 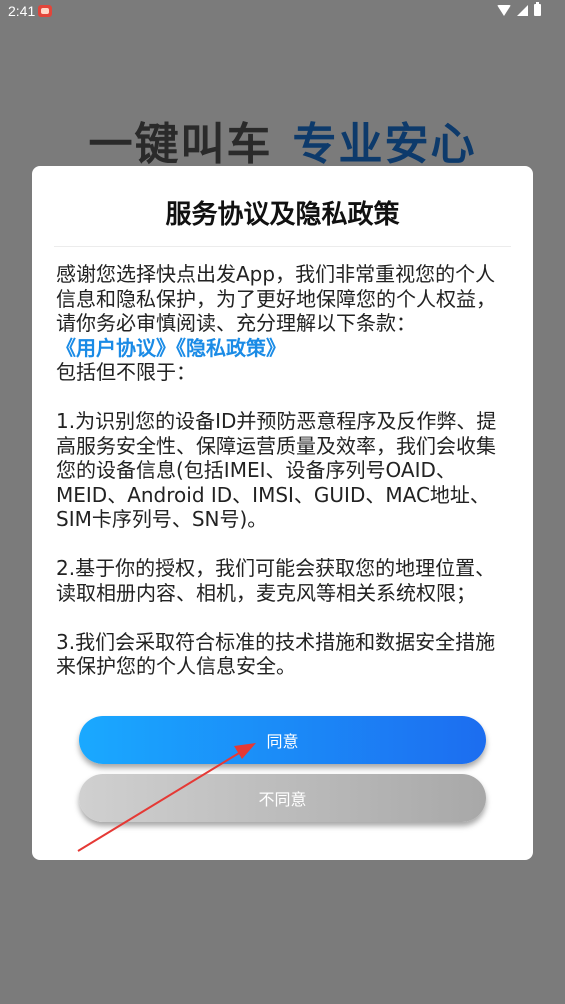 What do you see at coordinates (282, 12) in the screenshot?
I see `status-bar: 2:41` at bounding box center [282, 12].